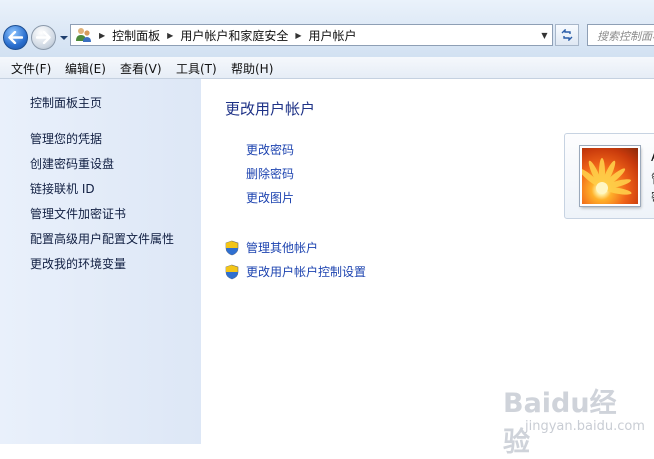 The image size is (654, 459). I want to click on change-picture-link: 更改图片, so click(270, 197).